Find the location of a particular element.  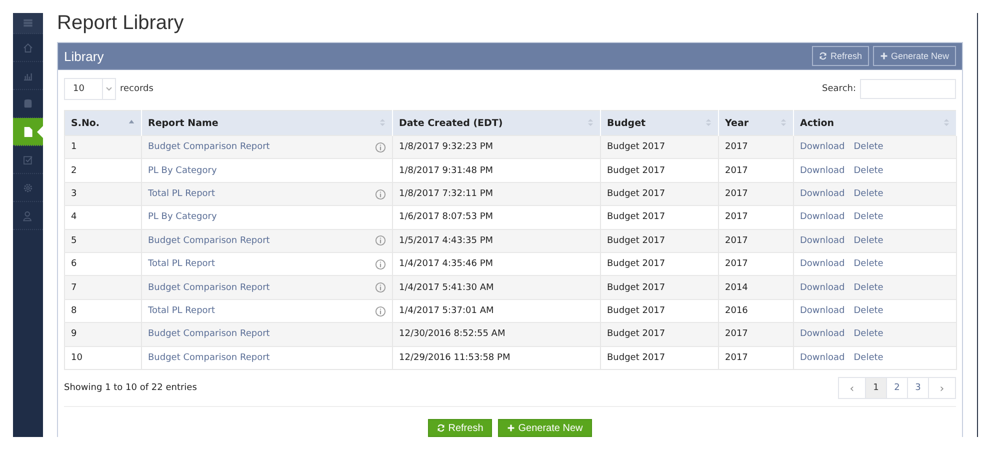

records-label: records is located at coordinates (137, 89).